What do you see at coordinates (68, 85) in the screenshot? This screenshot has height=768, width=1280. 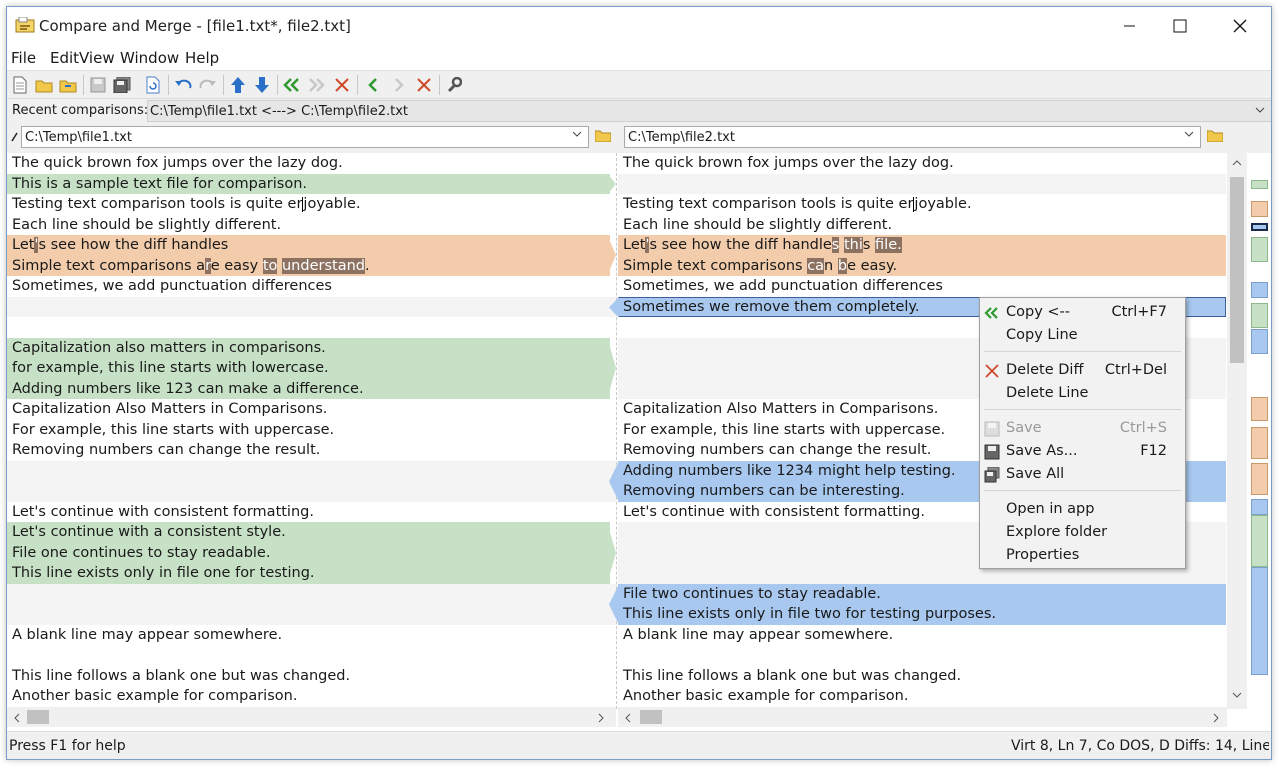 I see `open-both-button` at bounding box center [68, 85].